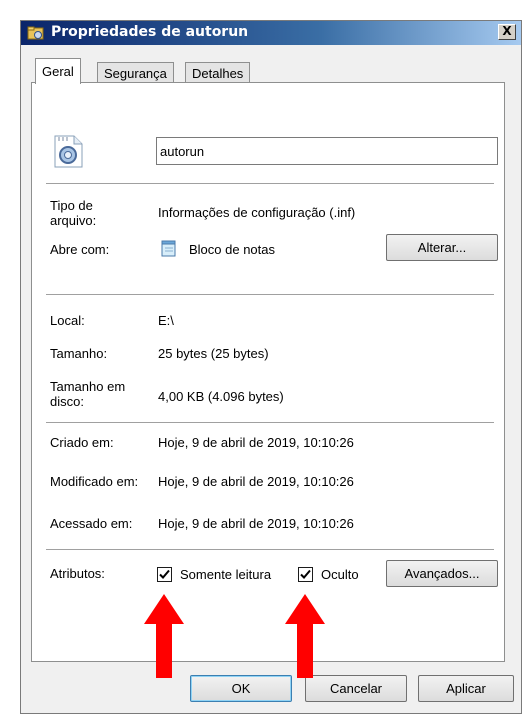 Image resolution: width=530 pixels, height=722 pixels. I want to click on readonly-label: Somente leitura, so click(225, 574).